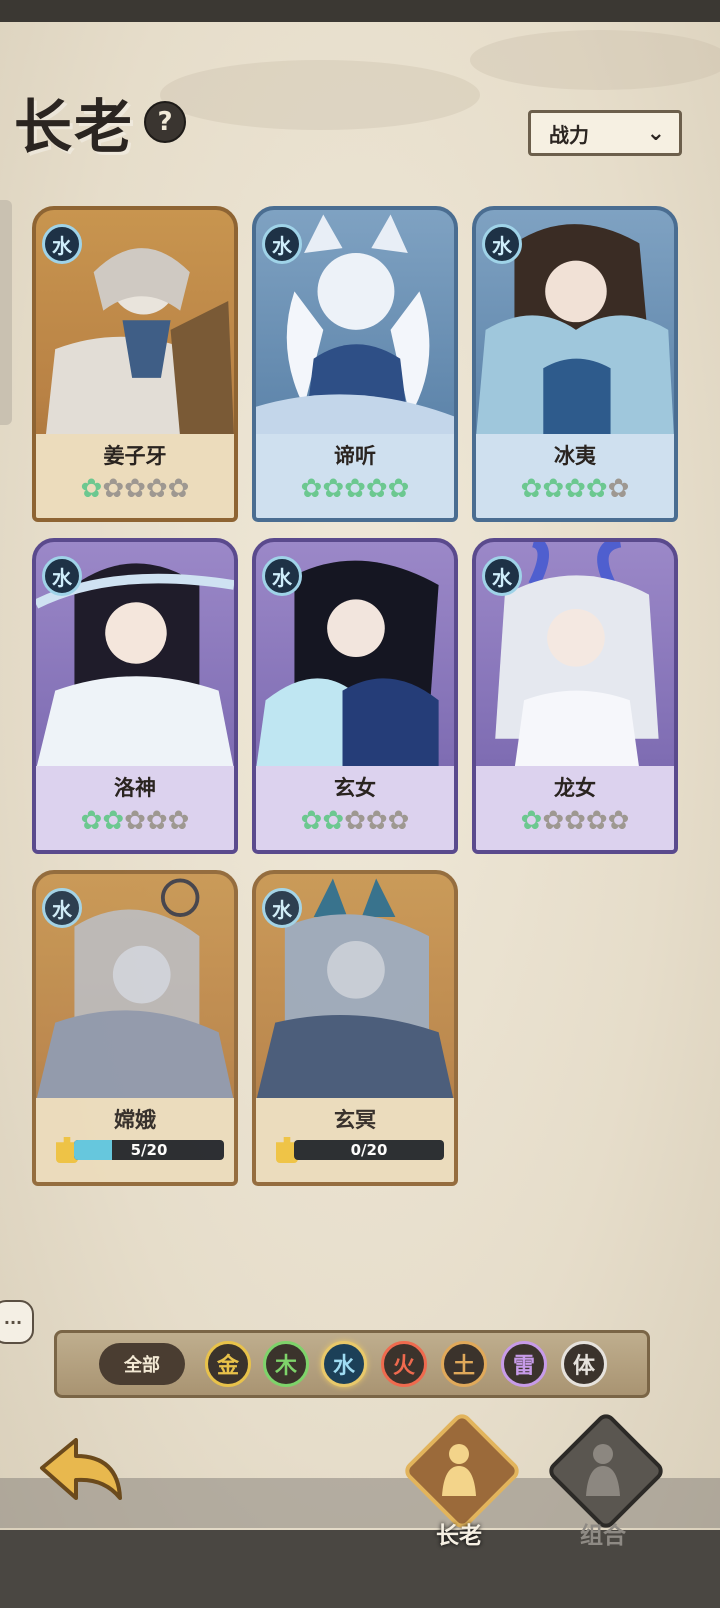  What do you see at coordinates (524, 1364) in the screenshot?
I see `filter-thunder-button: 雷` at bounding box center [524, 1364].